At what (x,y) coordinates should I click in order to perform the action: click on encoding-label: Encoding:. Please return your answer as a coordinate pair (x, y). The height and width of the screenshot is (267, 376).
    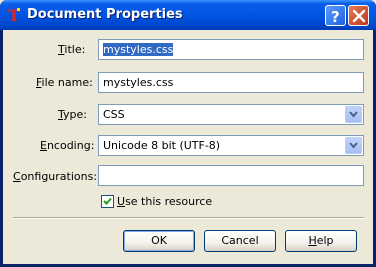
    Looking at the image, I should click on (67, 145).